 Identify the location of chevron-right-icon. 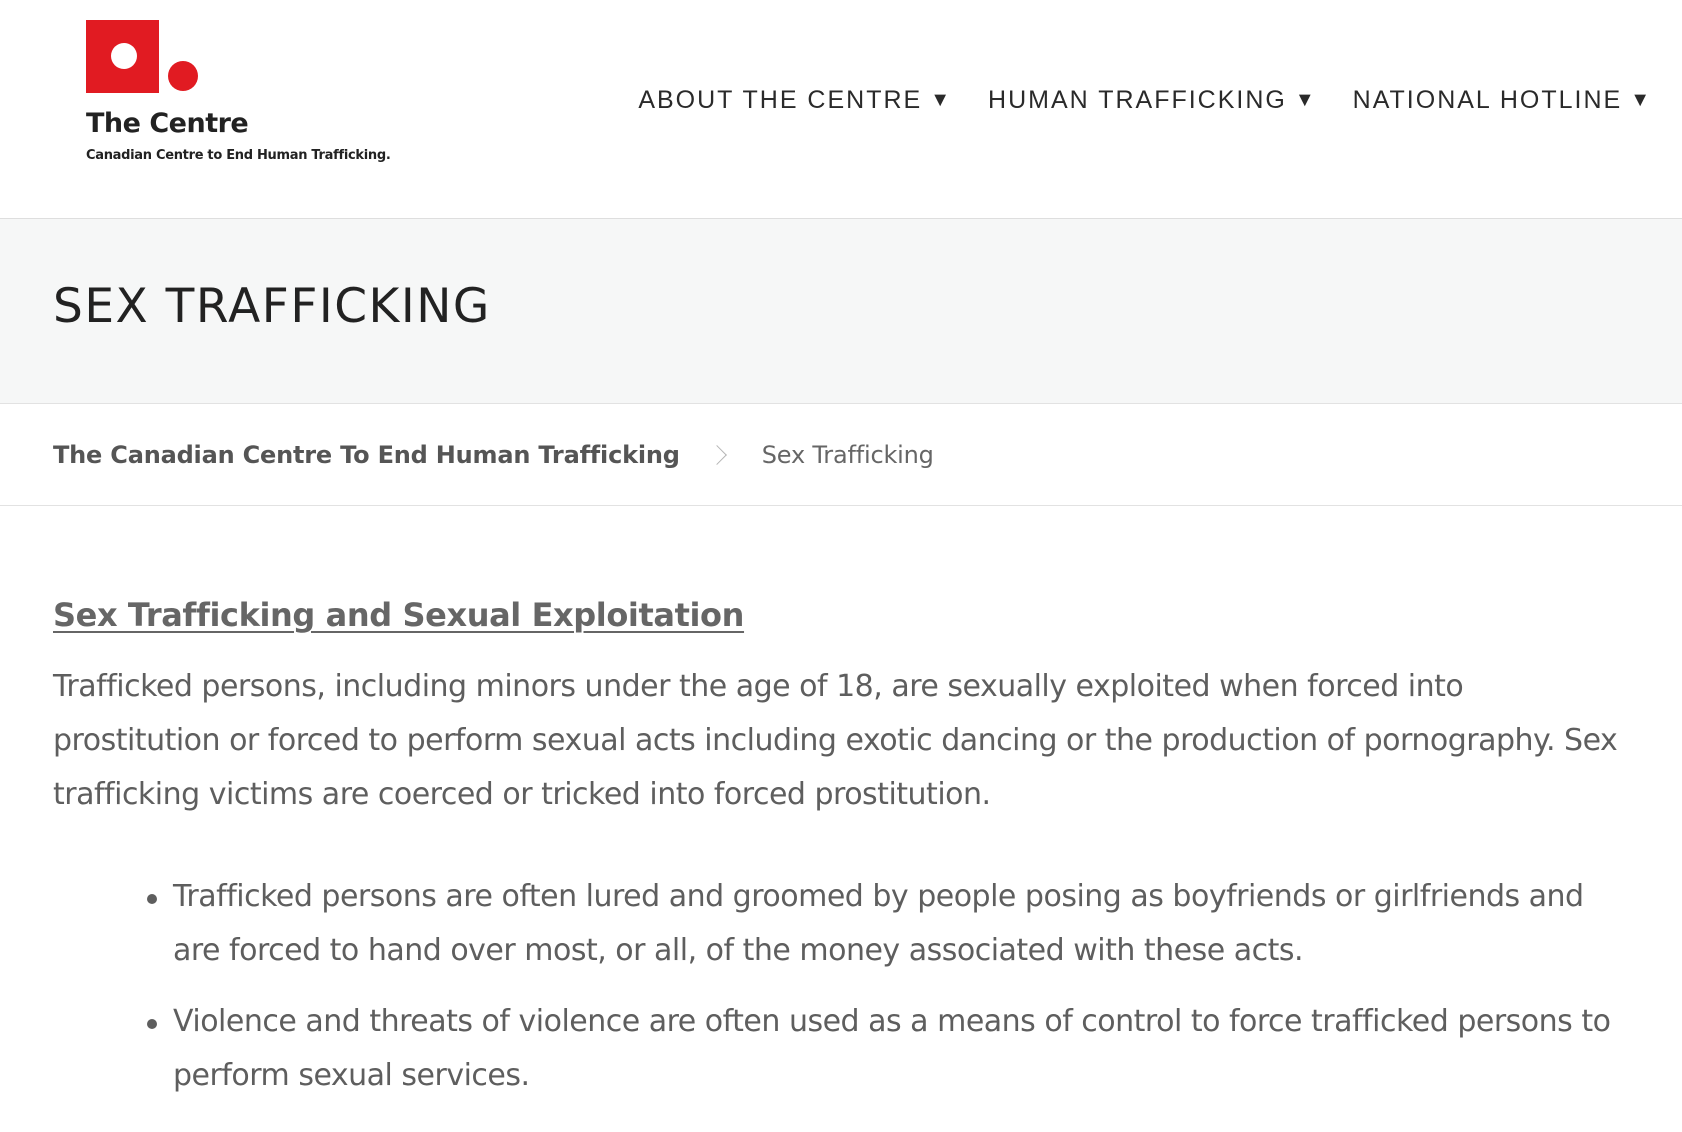
(716, 454).